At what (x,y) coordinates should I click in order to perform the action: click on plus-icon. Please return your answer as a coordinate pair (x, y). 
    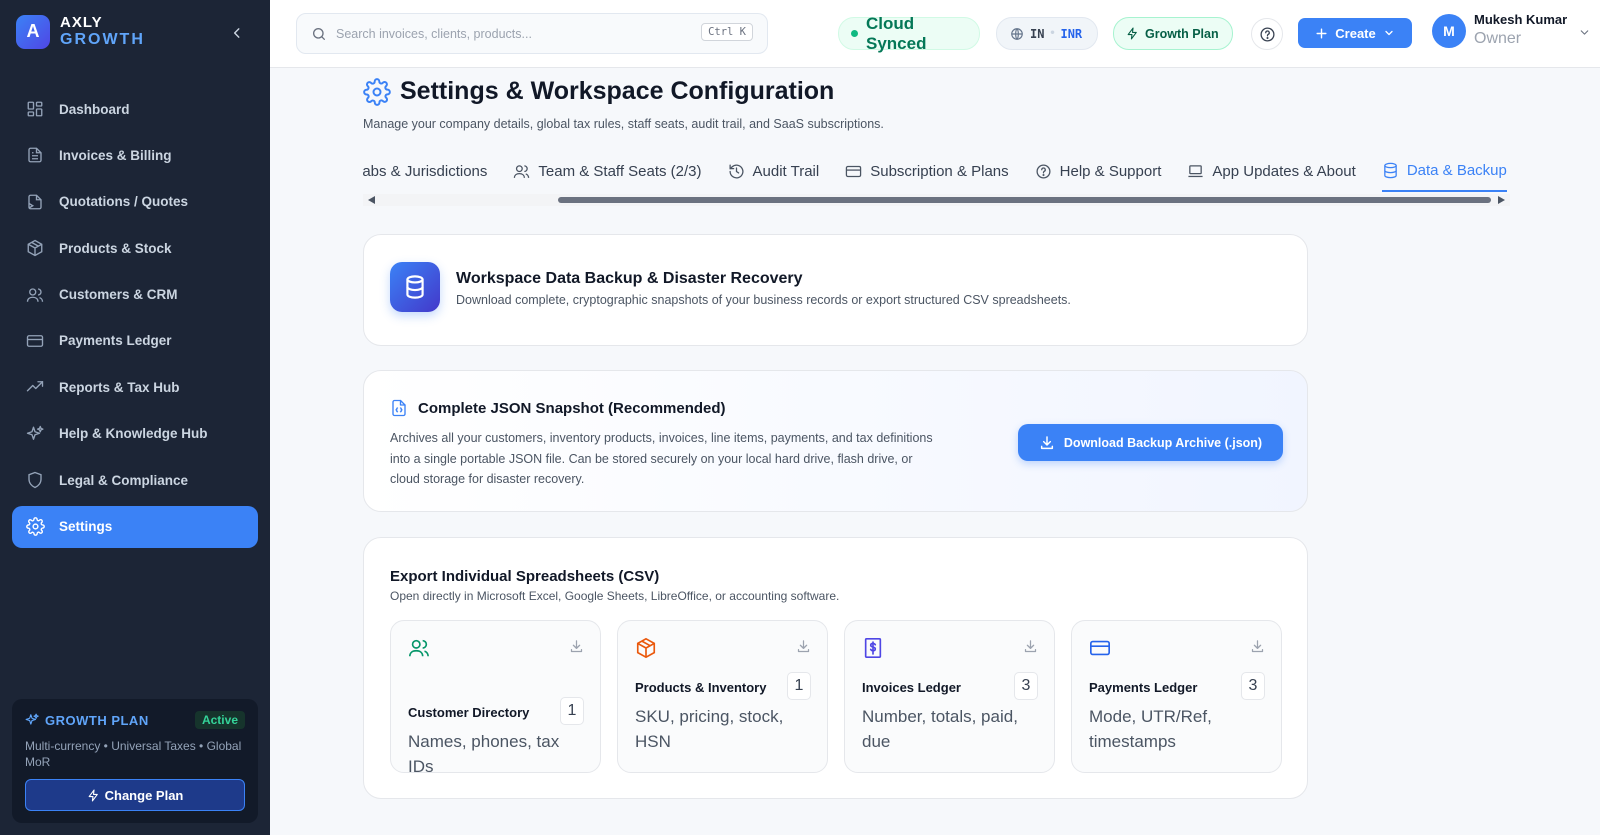
    Looking at the image, I should click on (1321, 33).